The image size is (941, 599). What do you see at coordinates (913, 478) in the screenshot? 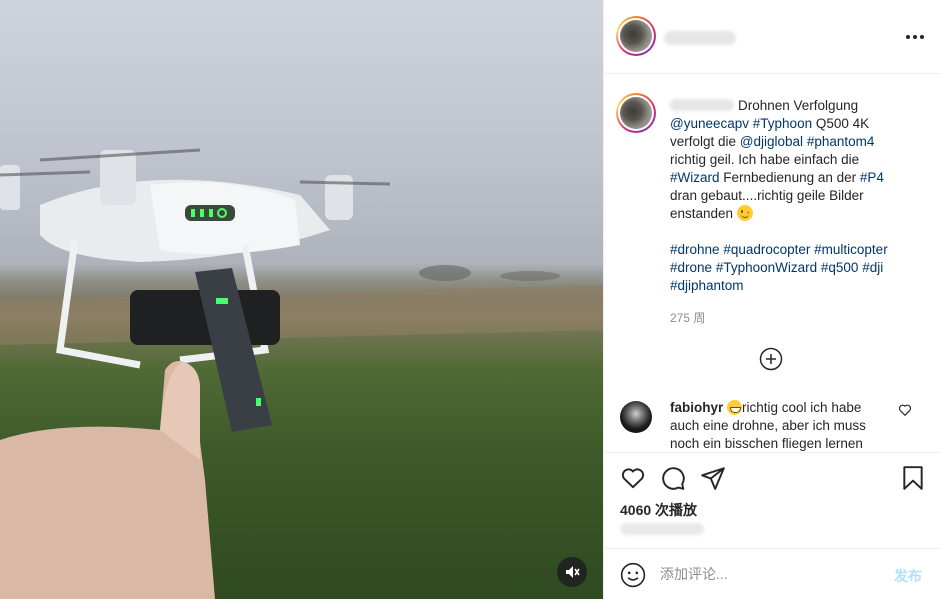
I see `bookmark-icon` at bounding box center [913, 478].